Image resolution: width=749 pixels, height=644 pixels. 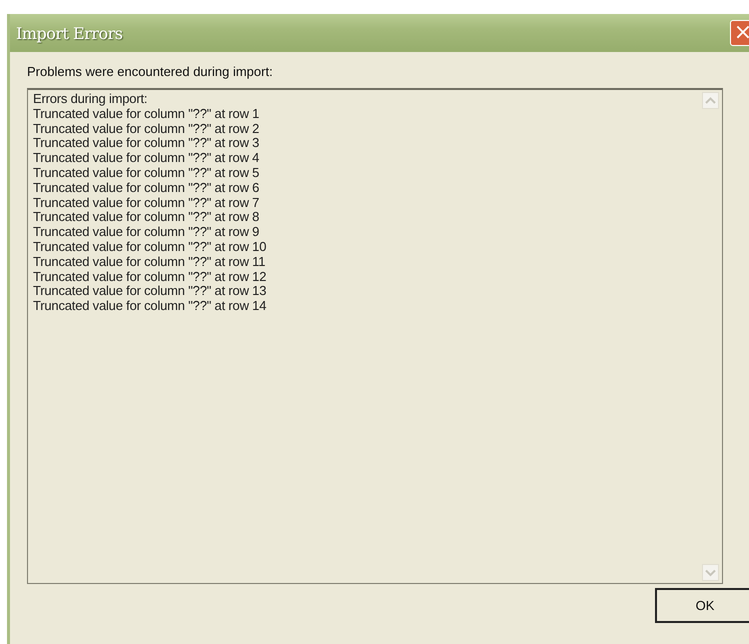 I want to click on ok-button: OK, so click(x=702, y=605).